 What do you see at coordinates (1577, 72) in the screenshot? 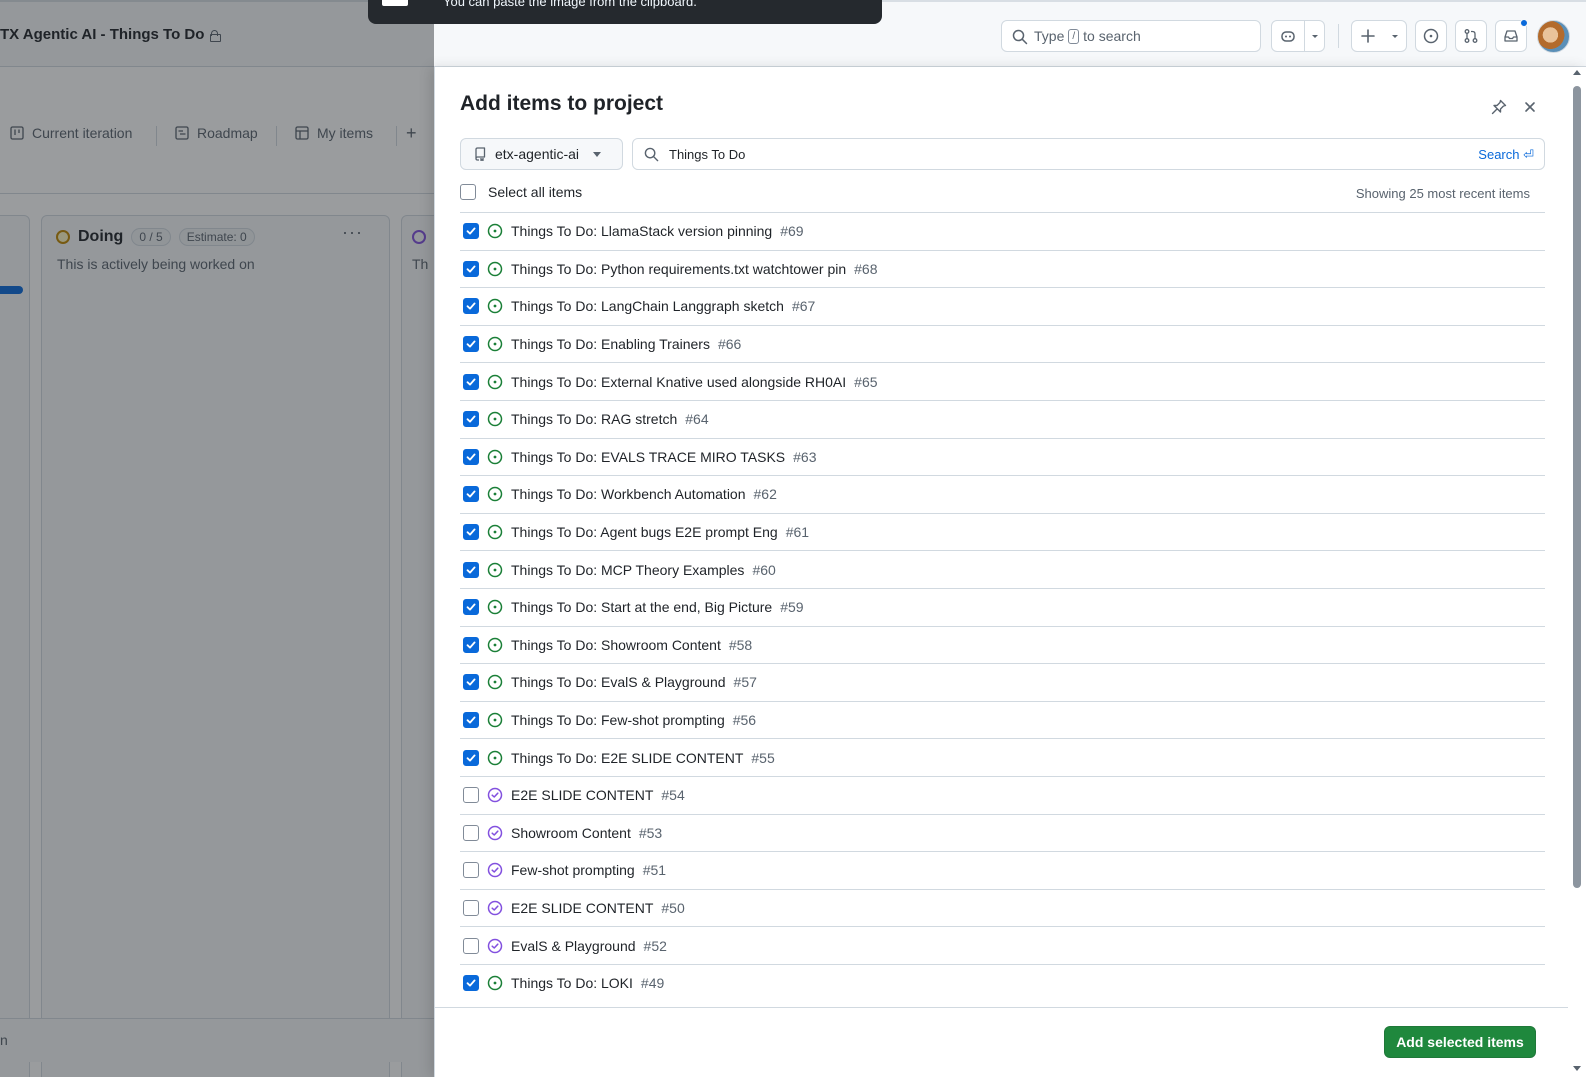
I see `scroll-up-arrow-icon` at bounding box center [1577, 72].